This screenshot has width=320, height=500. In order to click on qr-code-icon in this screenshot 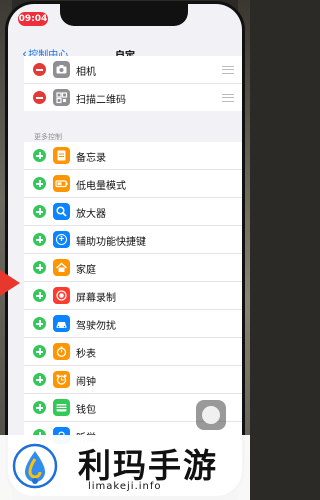, I will do `click(61, 97)`.